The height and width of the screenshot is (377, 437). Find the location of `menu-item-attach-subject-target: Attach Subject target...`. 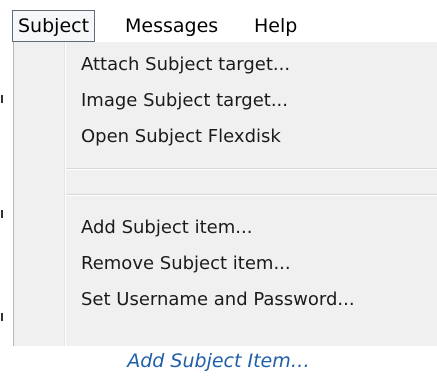

menu-item-attach-subject-target: Attach Subject target... is located at coordinates (185, 65).